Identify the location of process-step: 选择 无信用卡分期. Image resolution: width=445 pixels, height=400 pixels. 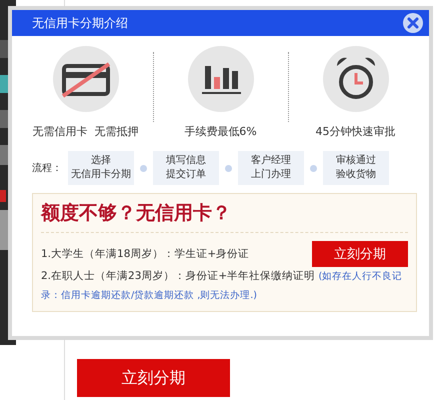
(101, 168).